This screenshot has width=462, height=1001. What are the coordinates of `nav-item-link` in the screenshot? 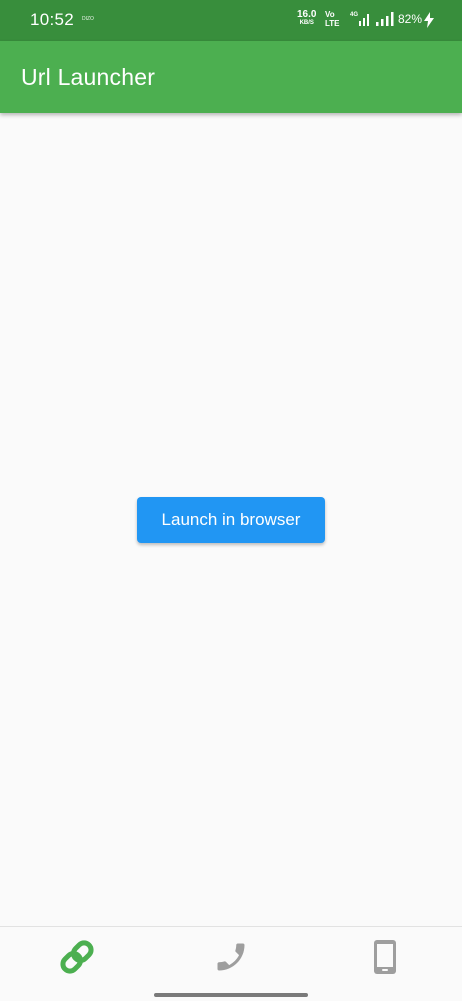 It's located at (77, 957).